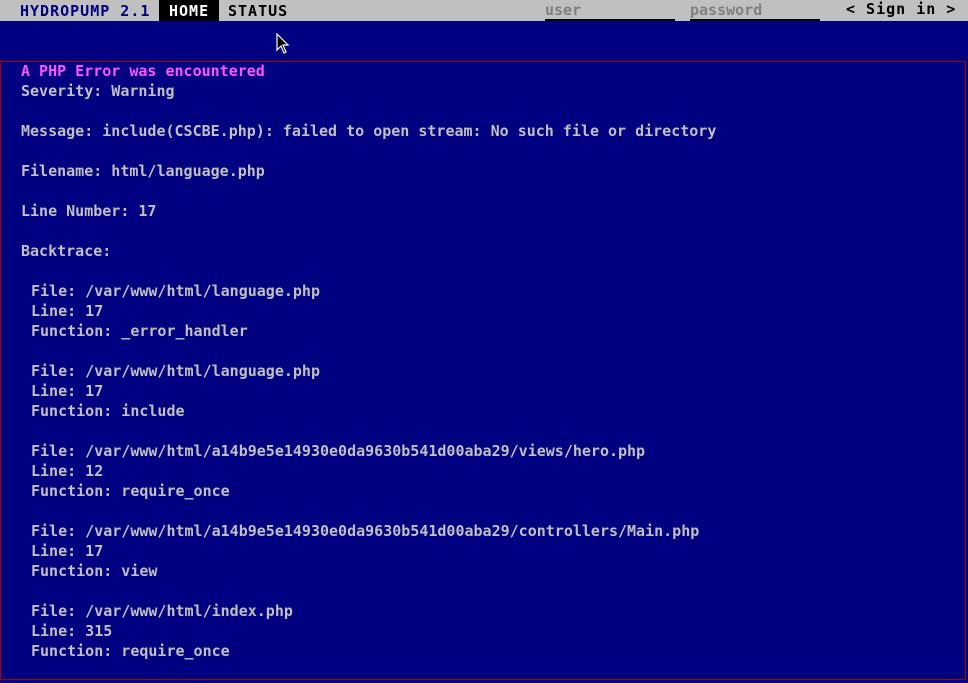 The width and height of the screenshot is (968, 683). What do you see at coordinates (139, 331) in the screenshot?
I see `backtrace-function: Function: _error_handler` at bounding box center [139, 331].